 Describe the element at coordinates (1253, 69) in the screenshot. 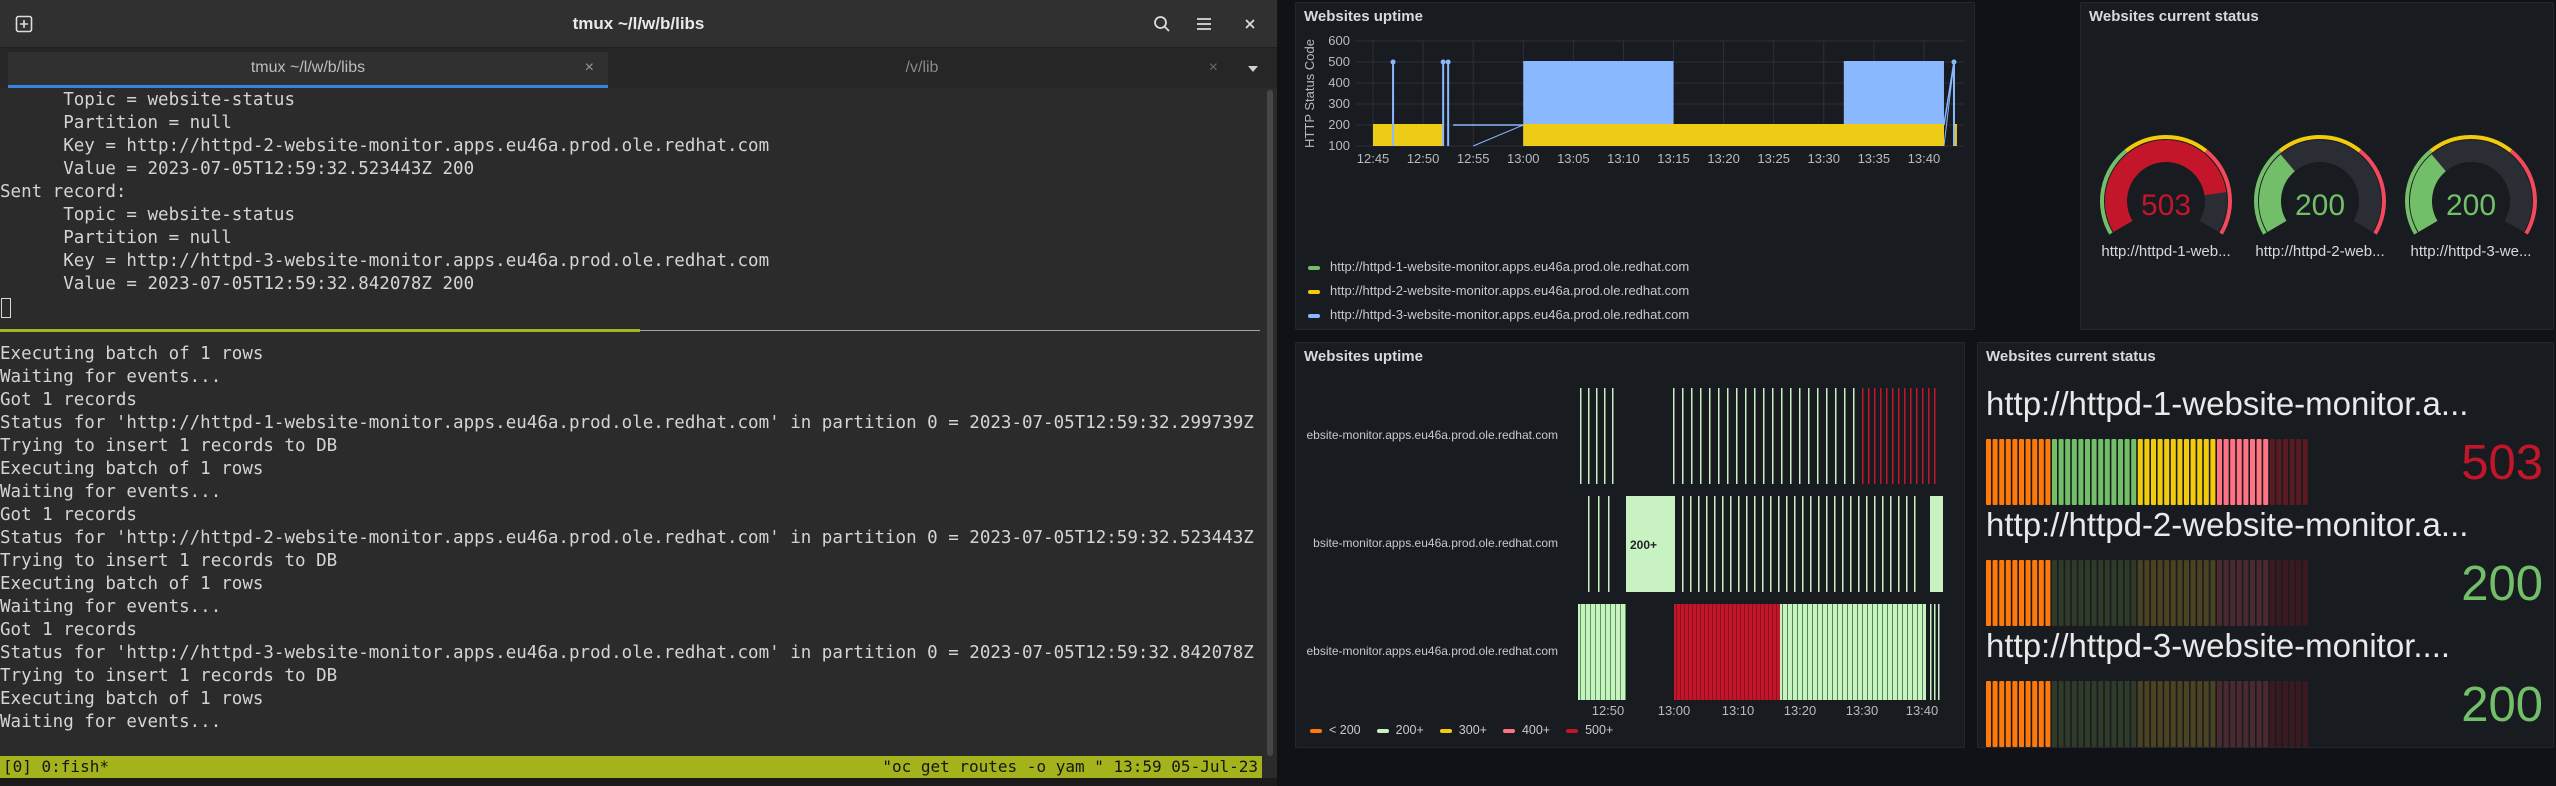

I see `tab-list-button` at that location.